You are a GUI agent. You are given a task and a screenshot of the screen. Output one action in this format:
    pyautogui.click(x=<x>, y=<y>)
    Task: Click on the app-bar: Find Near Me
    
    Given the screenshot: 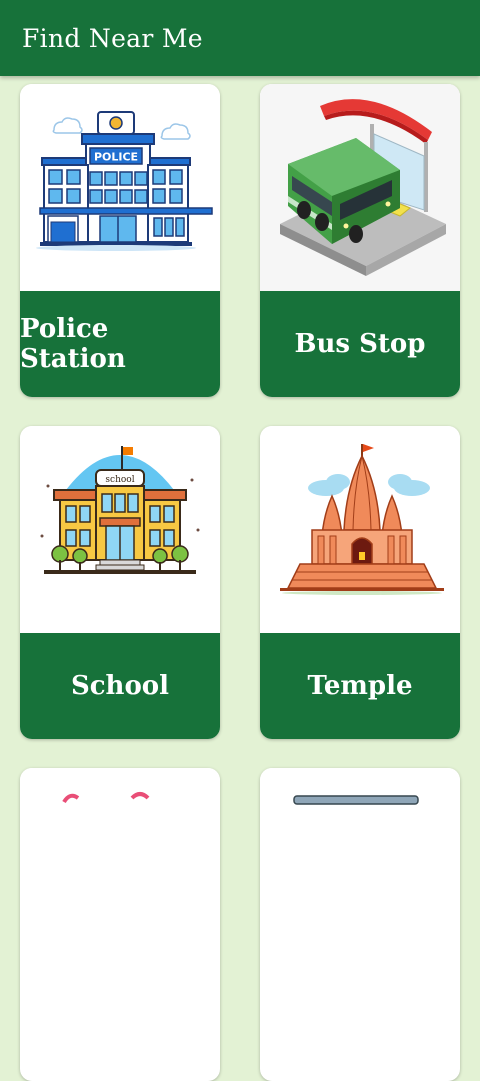 What is the action you would take?
    pyautogui.click(x=240, y=38)
    